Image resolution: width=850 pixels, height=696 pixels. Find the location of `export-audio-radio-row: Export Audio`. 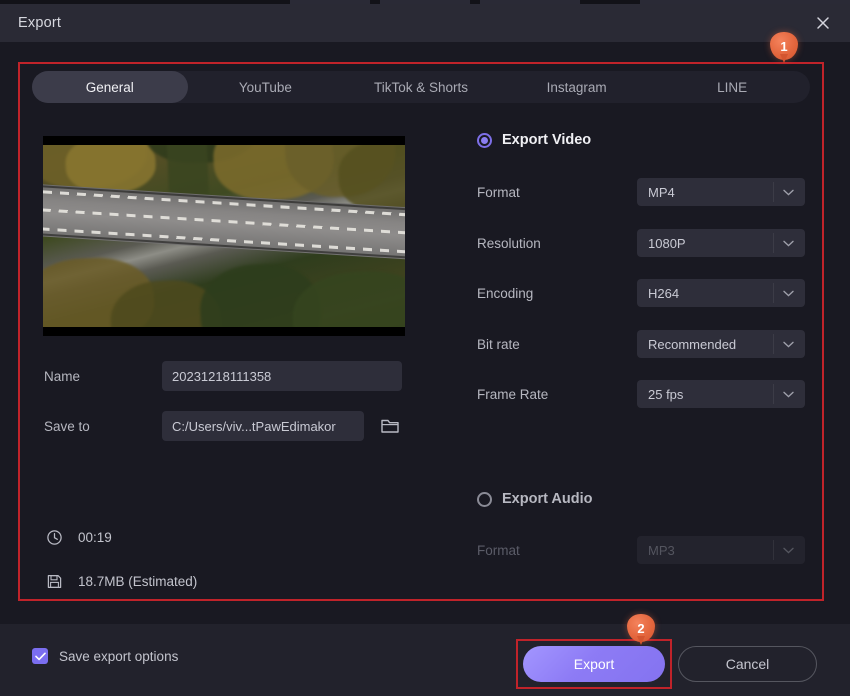

export-audio-radio-row: Export Audio is located at coordinates (534, 499).